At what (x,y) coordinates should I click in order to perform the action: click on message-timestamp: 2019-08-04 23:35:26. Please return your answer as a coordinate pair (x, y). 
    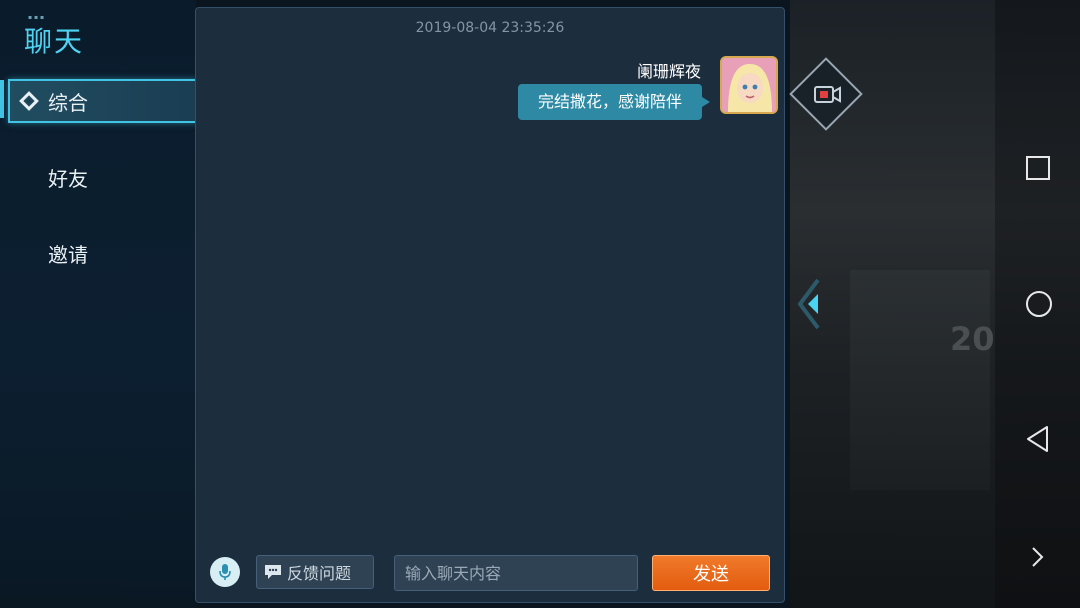
    Looking at the image, I should click on (490, 28).